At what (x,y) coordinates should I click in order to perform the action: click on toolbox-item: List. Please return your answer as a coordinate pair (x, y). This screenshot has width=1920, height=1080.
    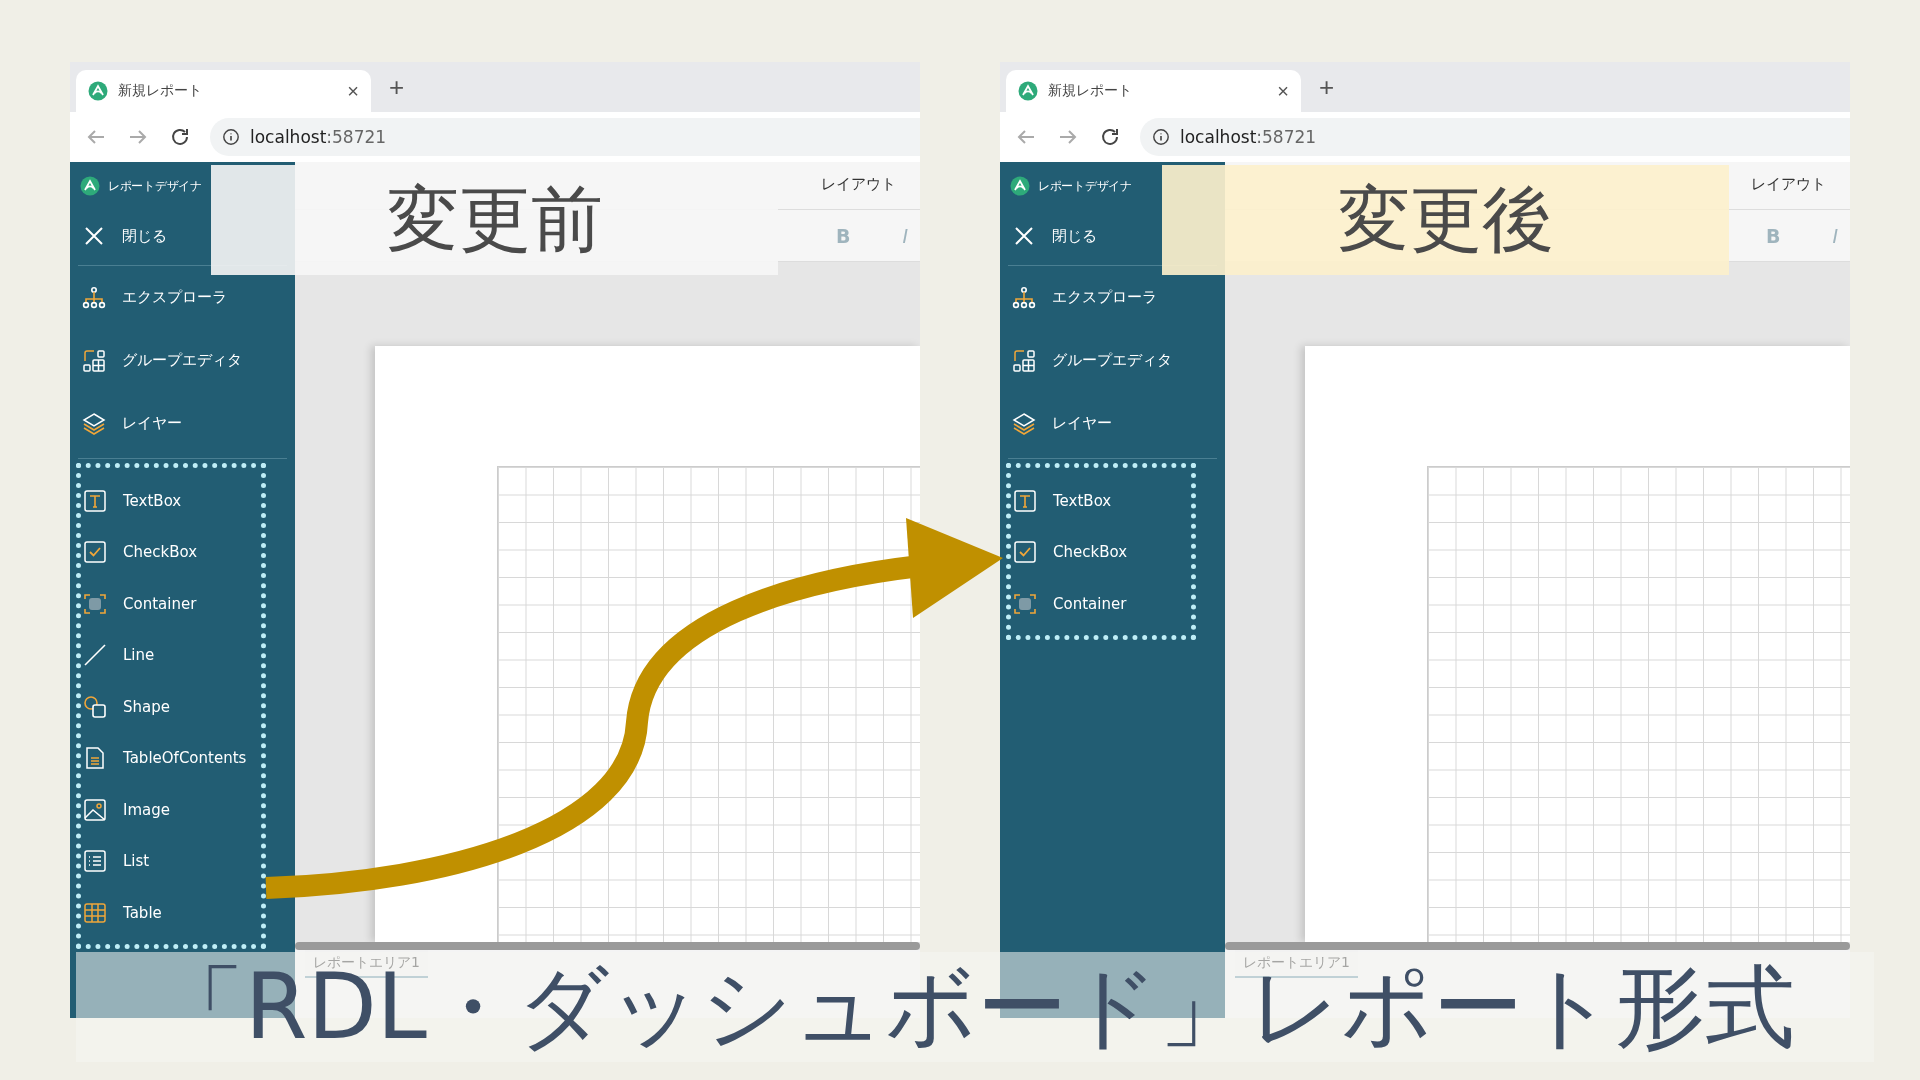
    Looking at the image, I should click on (117, 861).